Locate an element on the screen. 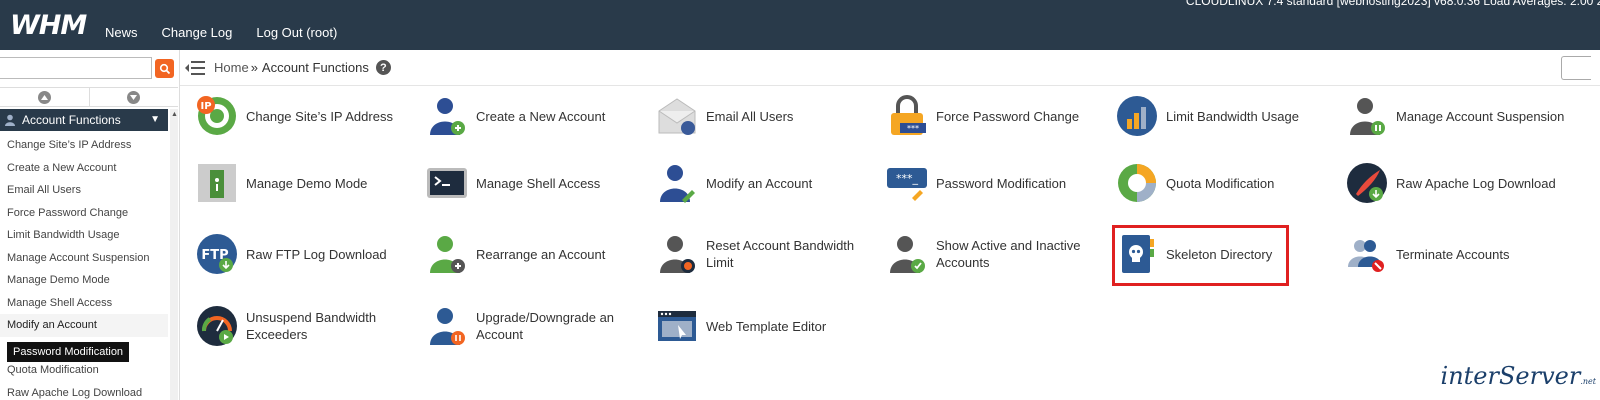  collapse-controls is located at coordinates (89, 97).